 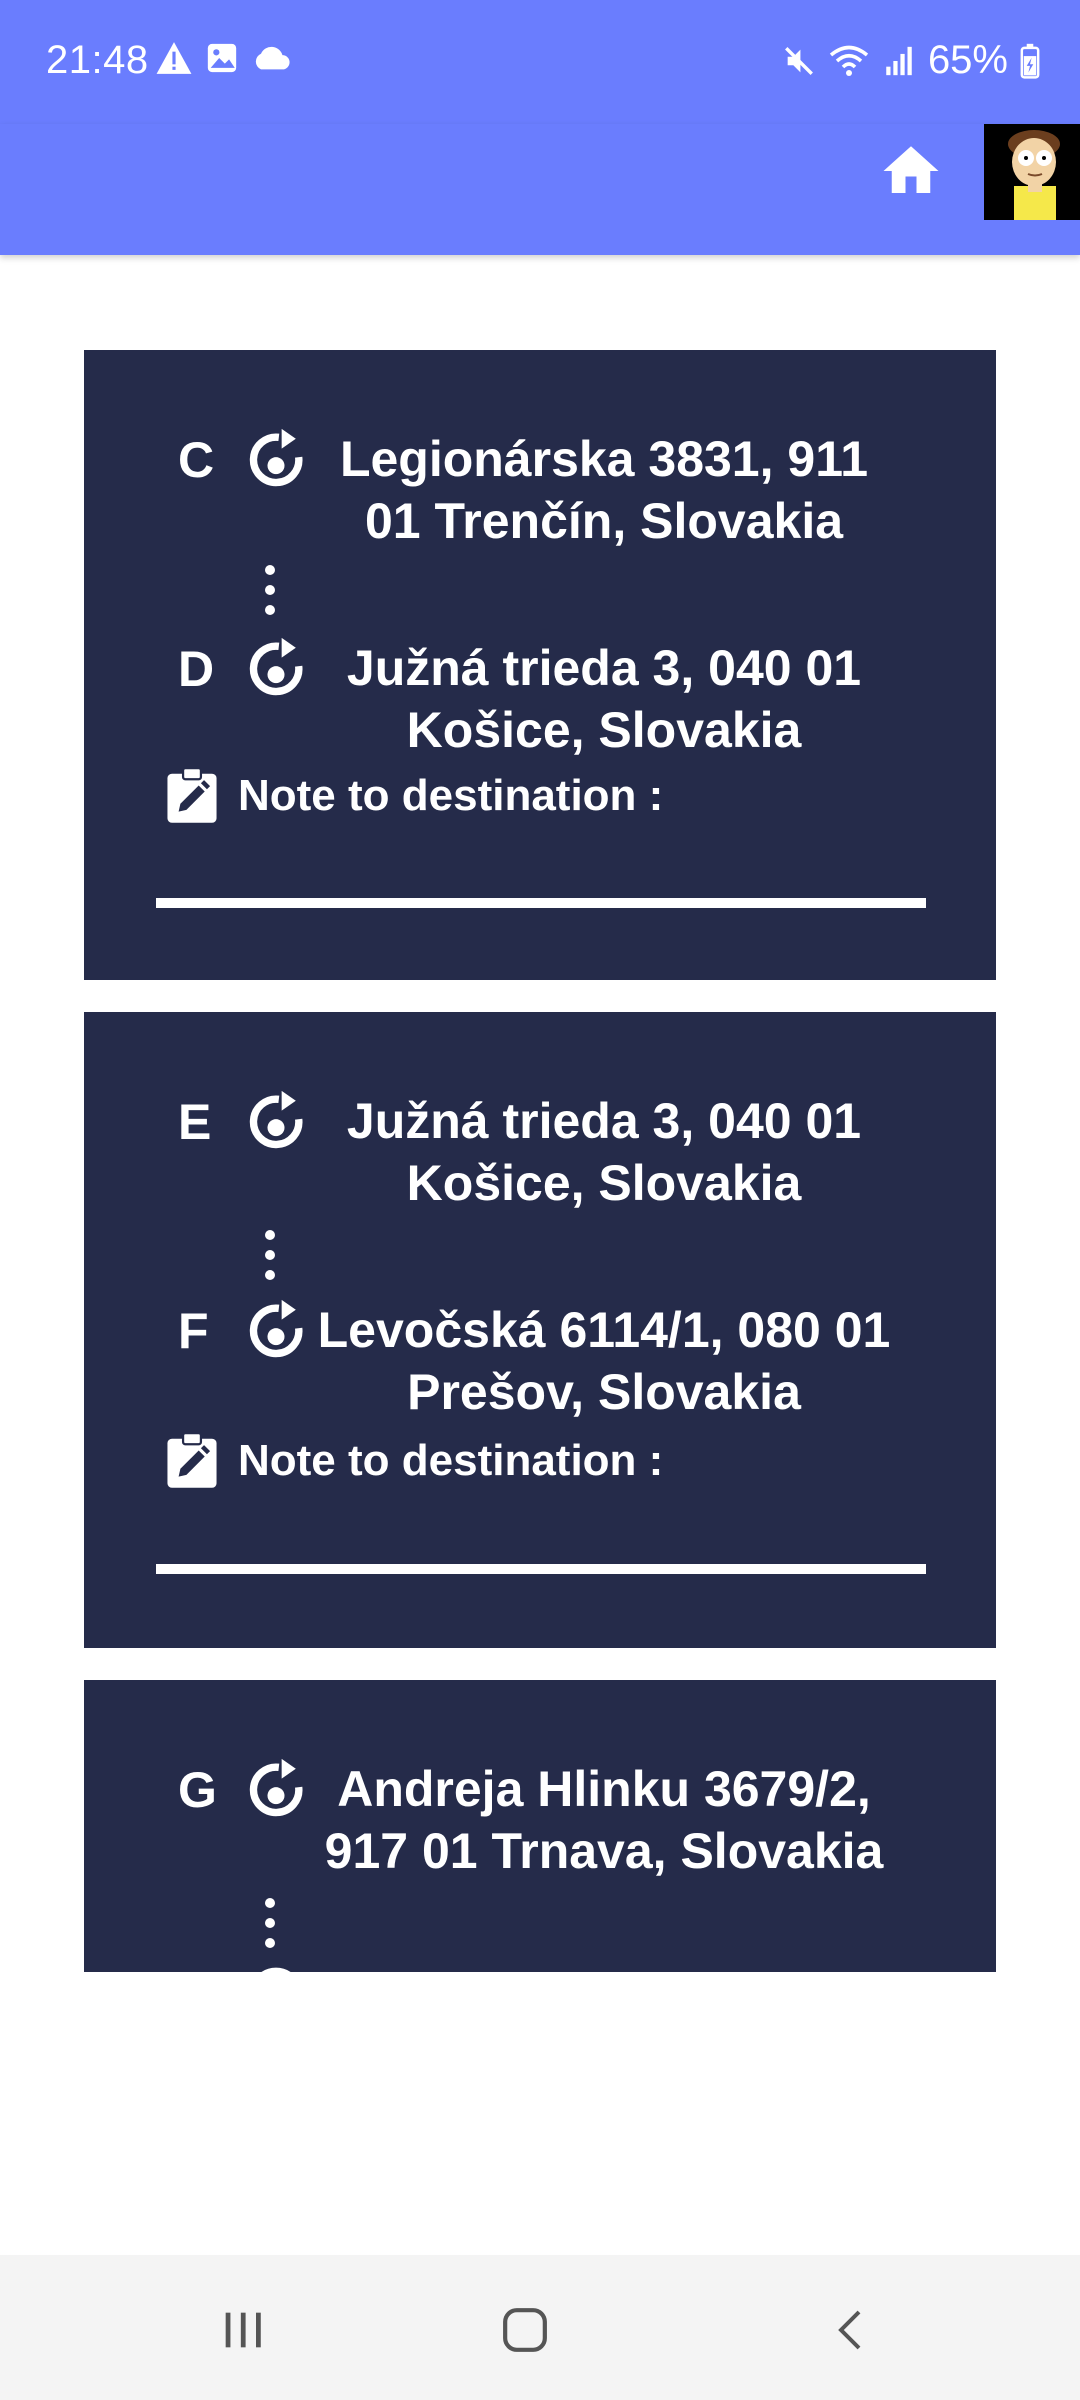 I want to click on stop-letter: C, so click(x=196, y=460).